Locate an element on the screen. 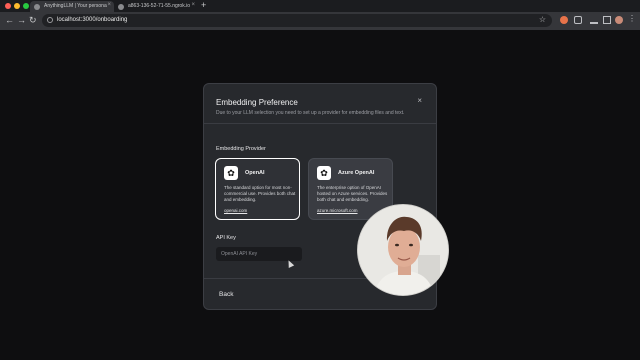 Image resolution: width=640 pixels, height=360 pixels. window-controls is located at coordinates (17, 6).